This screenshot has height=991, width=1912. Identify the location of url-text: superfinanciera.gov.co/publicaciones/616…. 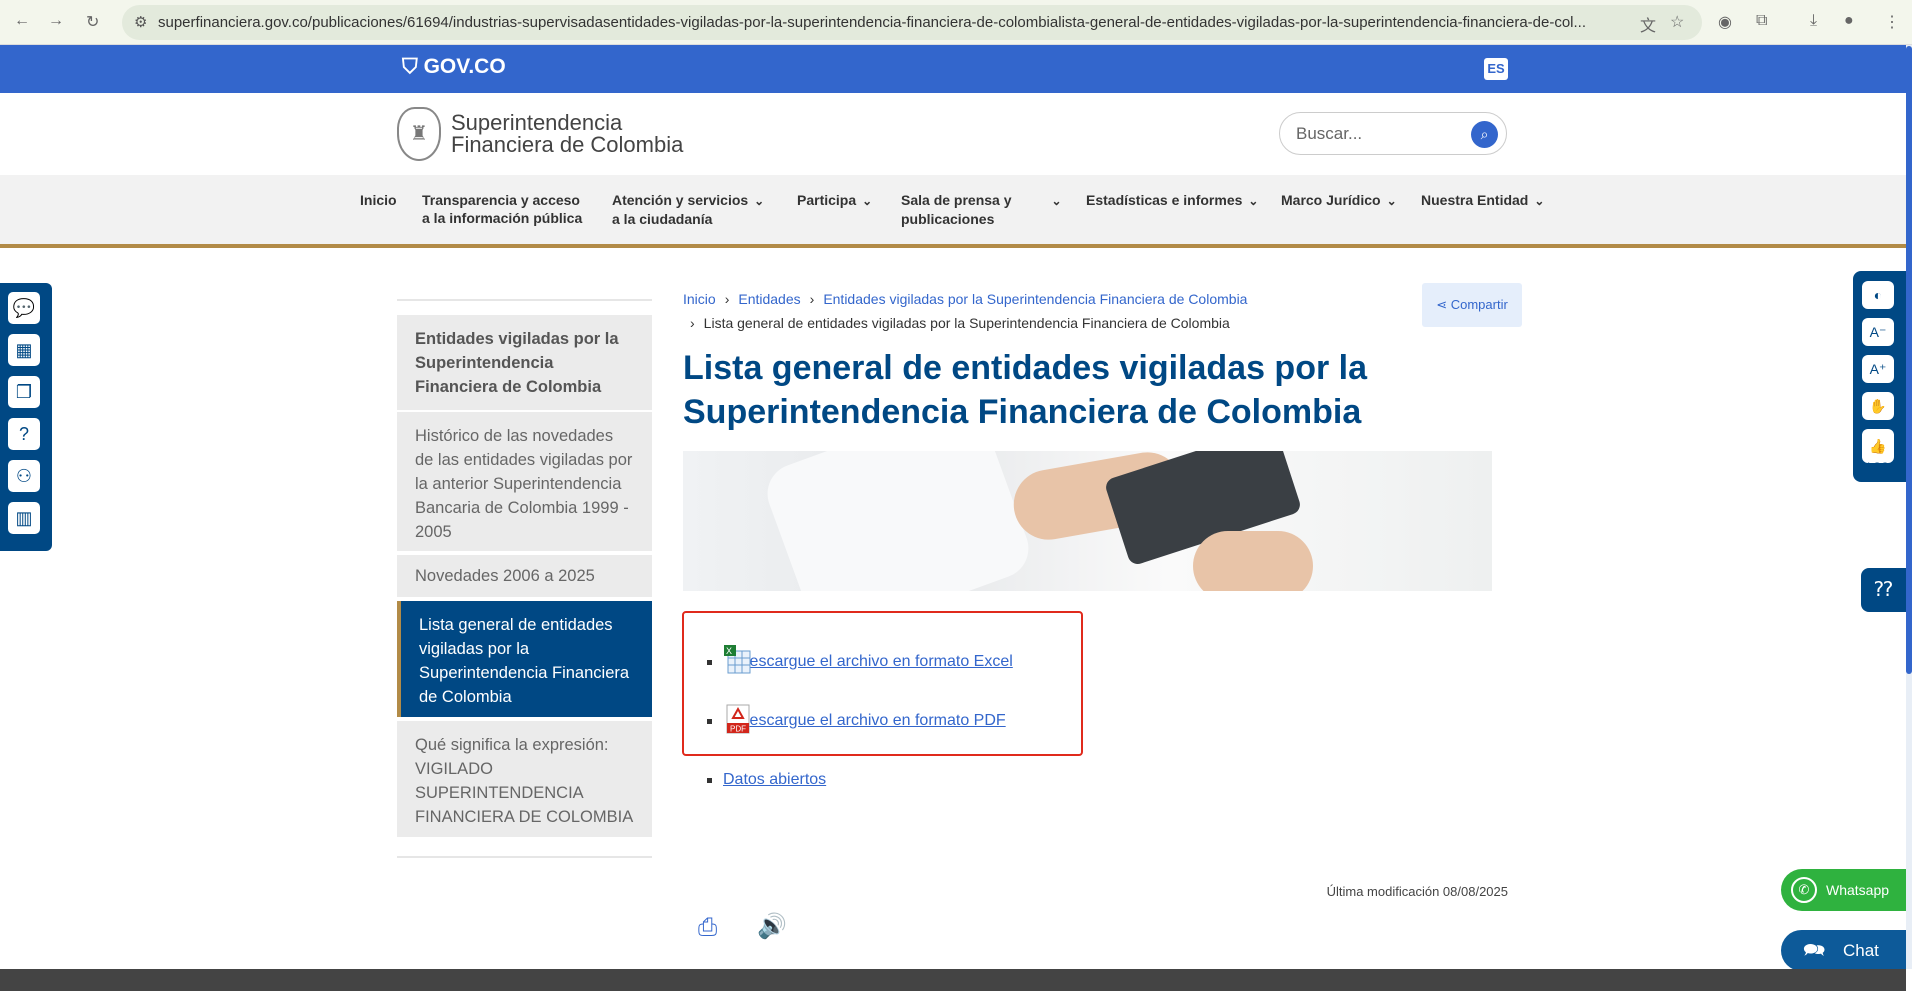
(872, 22).